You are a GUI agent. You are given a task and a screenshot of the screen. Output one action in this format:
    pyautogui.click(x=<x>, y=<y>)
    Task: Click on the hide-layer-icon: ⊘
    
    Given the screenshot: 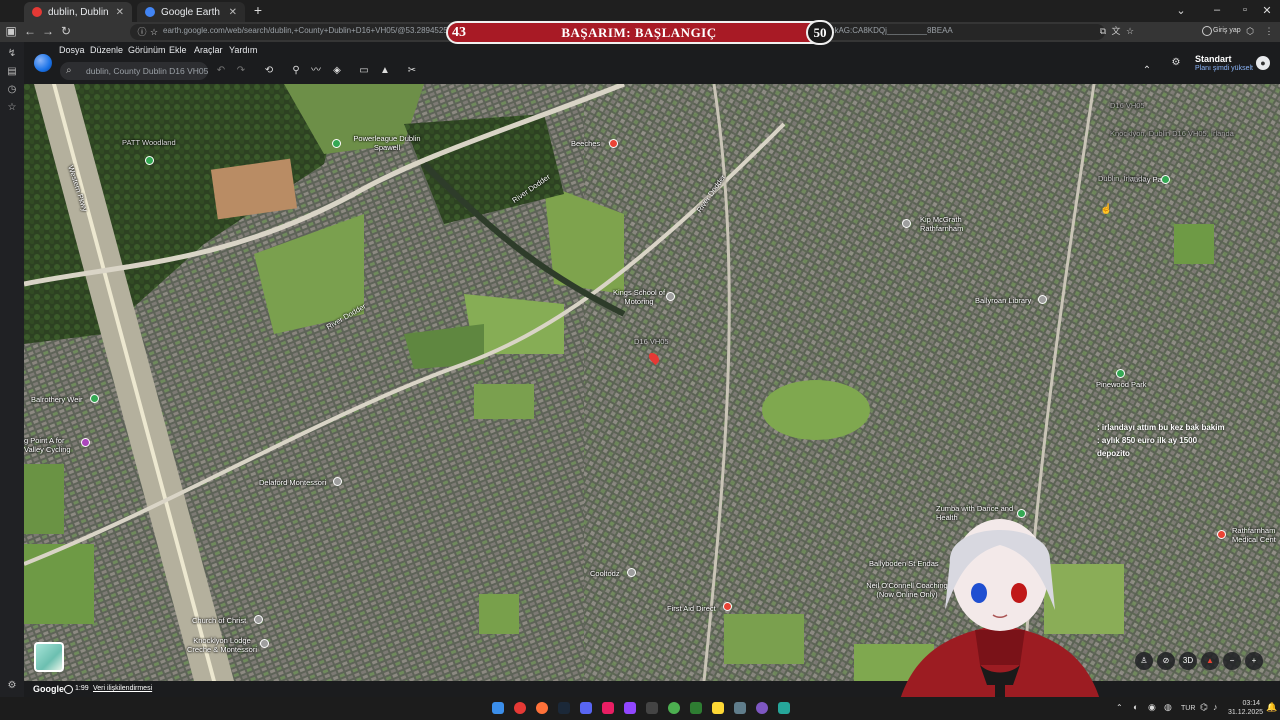 What is the action you would take?
    pyautogui.click(x=1166, y=661)
    